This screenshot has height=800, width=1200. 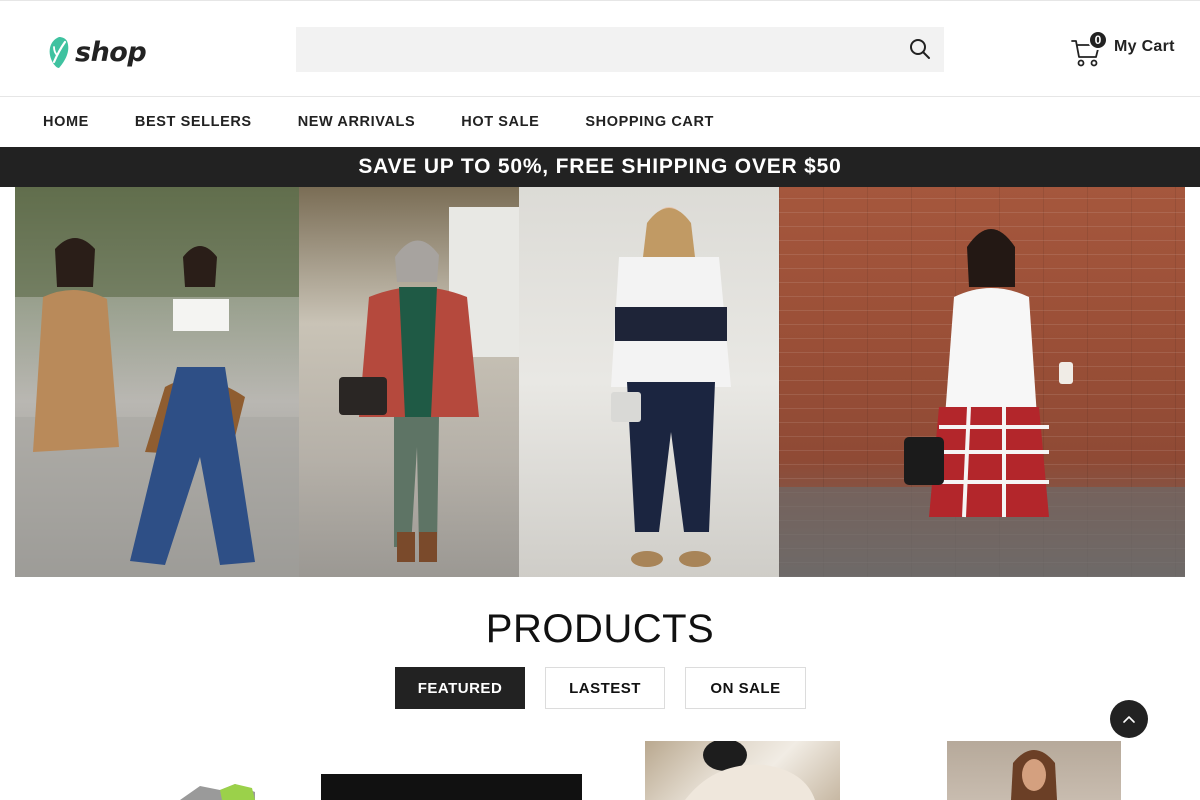 I want to click on back-to-top-button, so click(x=1129, y=719).